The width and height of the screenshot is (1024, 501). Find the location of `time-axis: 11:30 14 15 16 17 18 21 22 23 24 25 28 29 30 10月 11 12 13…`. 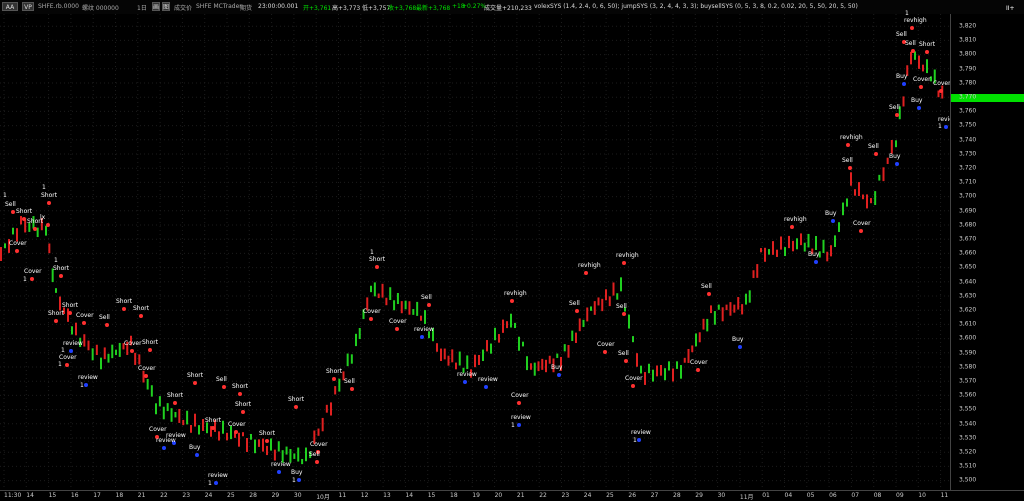

time-axis: 11:30 14 15 16 17 18 21 22 23 24 25 28 29 30 10月 11 12 13… is located at coordinates (512, 495).